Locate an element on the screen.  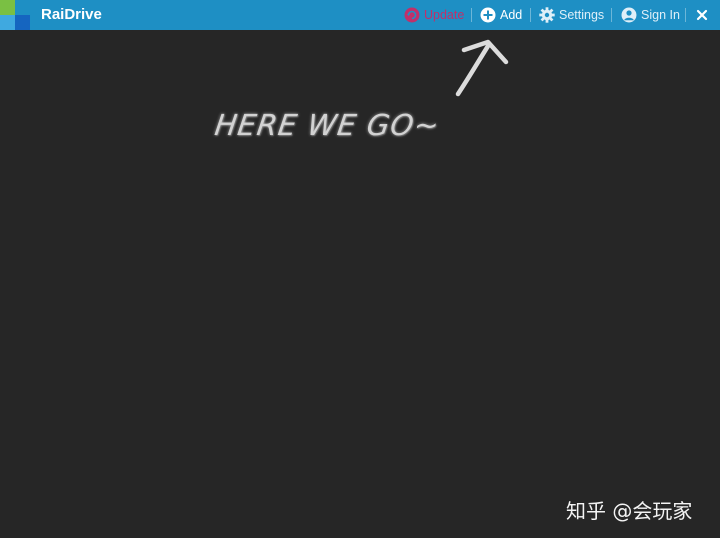
update-label: Update is located at coordinates (444, 15).